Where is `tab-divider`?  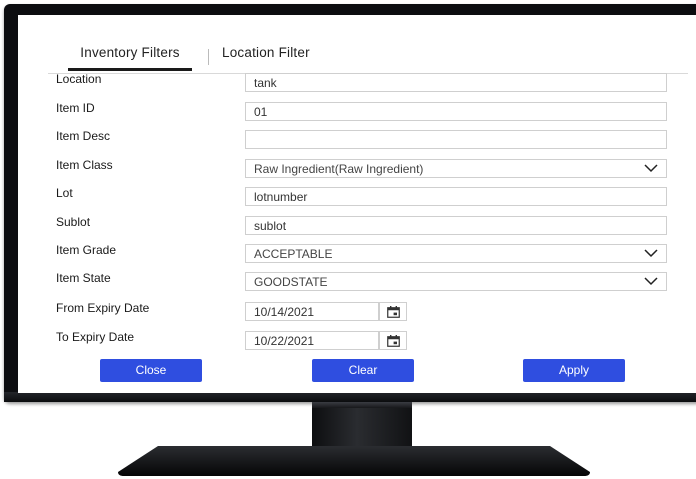
tab-divider is located at coordinates (208, 57).